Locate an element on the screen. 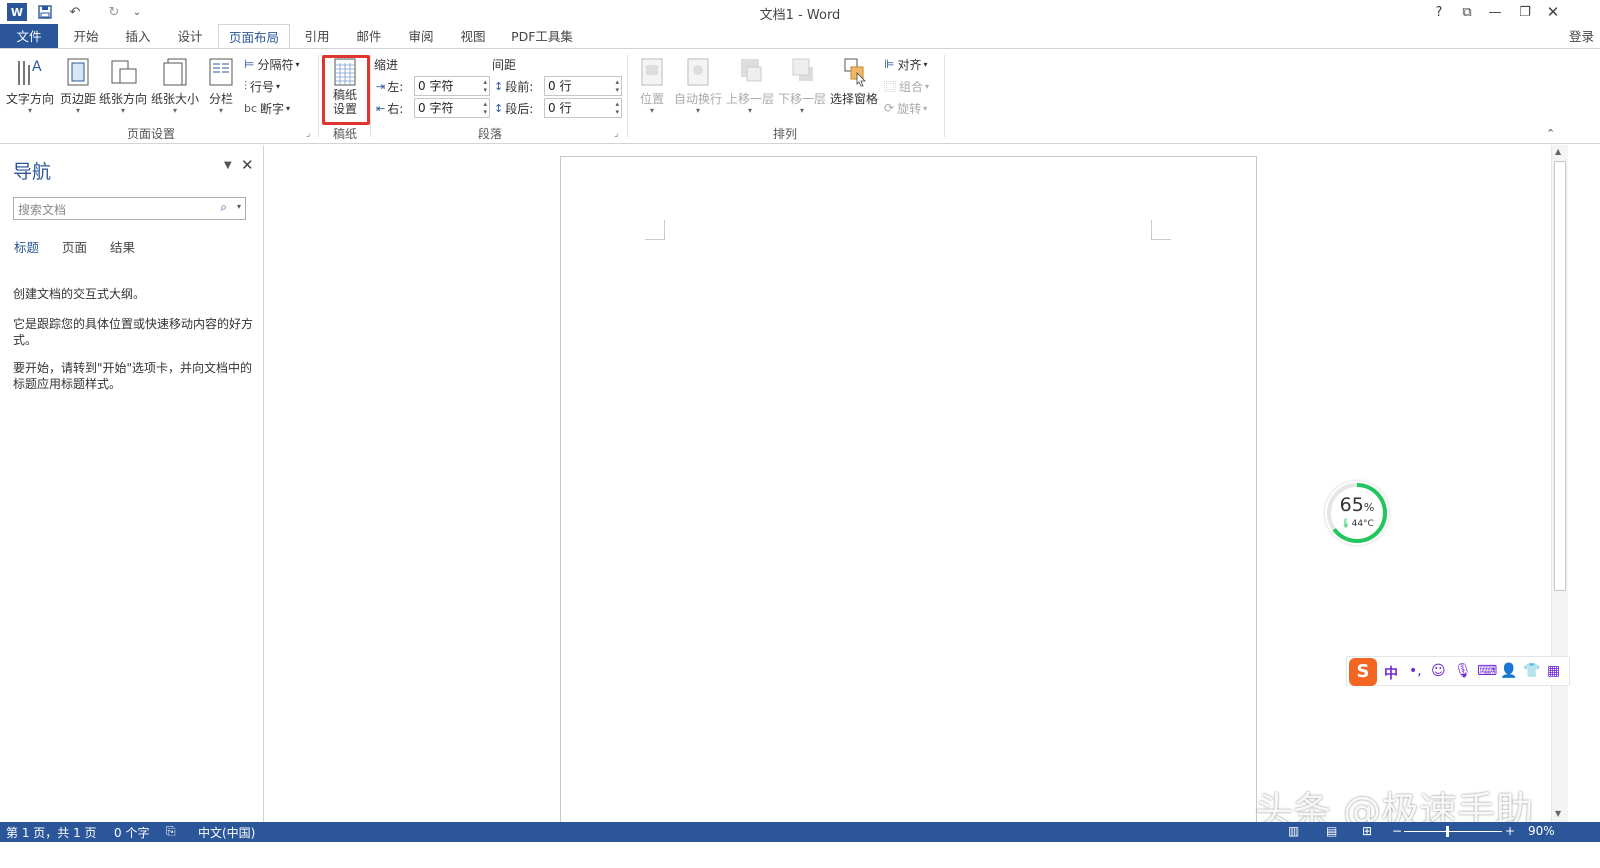 This screenshot has height=868, width=1600. scroll-up-icon: ▲ is located at coordinates (1558, 151).